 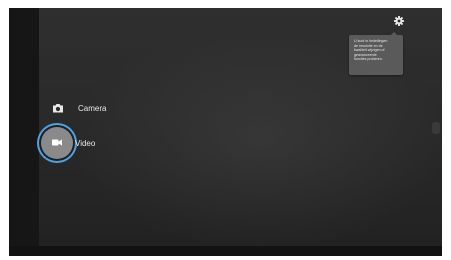 I want to click on video-mode-label: Video, so click(x=85, y=143).